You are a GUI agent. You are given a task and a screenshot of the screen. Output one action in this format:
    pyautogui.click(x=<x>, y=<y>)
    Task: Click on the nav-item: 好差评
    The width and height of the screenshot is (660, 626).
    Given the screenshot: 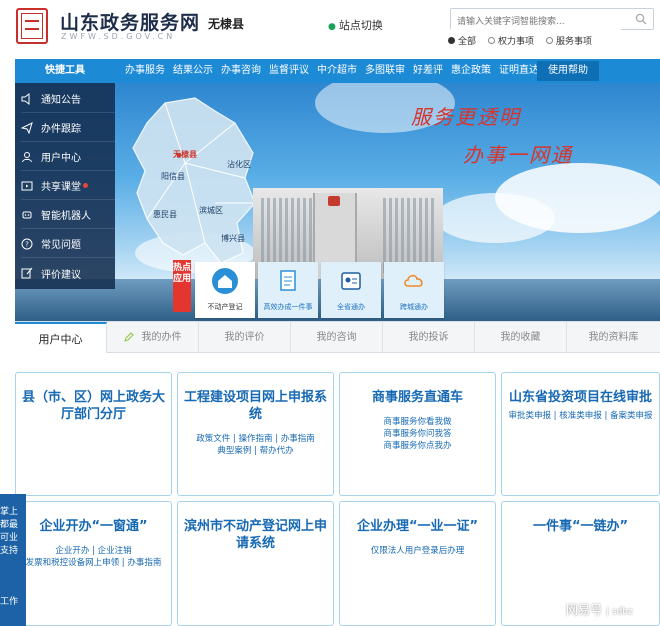 What is the action you would take?
    pyautogui.click(x=428, y=71)
    